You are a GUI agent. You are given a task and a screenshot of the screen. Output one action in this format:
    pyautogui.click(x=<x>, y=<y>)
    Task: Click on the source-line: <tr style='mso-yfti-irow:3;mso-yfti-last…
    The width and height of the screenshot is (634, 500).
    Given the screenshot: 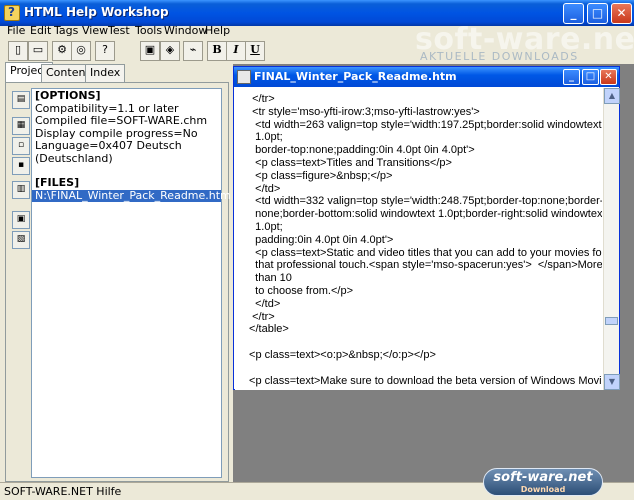 What is the action you would take?
    pyautogui.click(x=363, y=111)
    